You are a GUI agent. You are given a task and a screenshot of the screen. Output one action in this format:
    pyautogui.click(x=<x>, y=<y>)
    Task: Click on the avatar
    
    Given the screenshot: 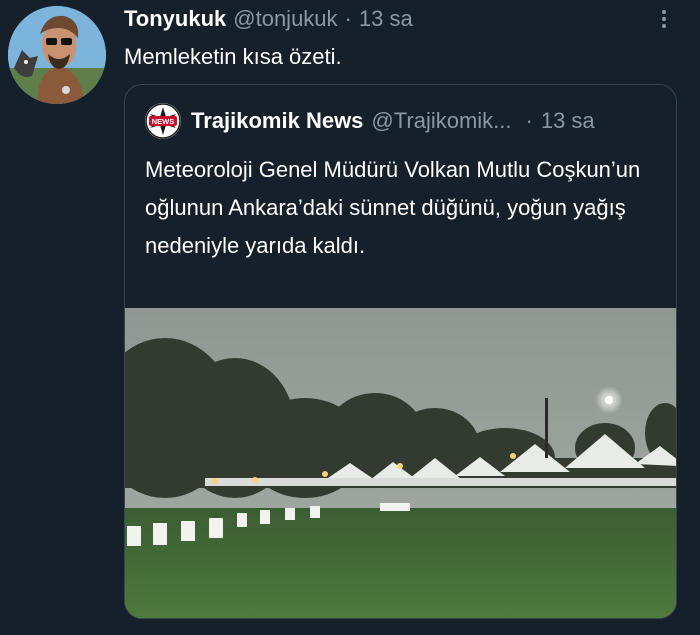 What is the action you would take?
    pyautogui.click(x=57, y=55)
    